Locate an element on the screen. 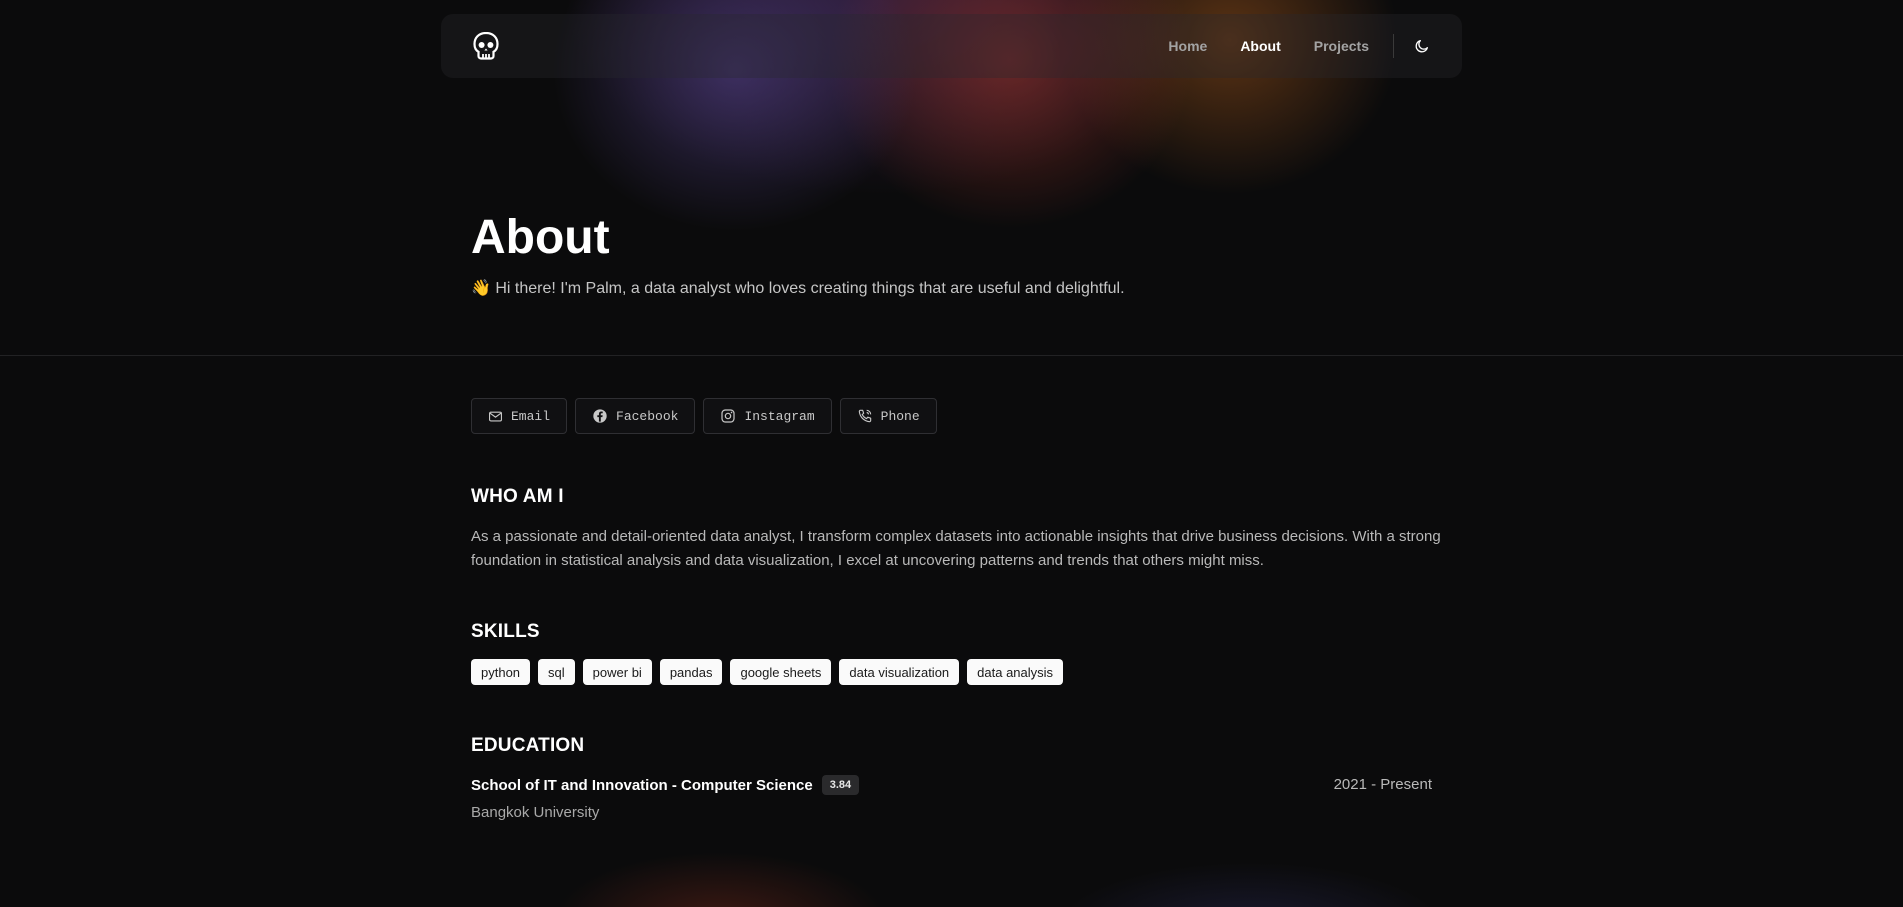 The width and height of the screenshot is (1903, 907). email-button: Email is located at coordinates (519, 416).